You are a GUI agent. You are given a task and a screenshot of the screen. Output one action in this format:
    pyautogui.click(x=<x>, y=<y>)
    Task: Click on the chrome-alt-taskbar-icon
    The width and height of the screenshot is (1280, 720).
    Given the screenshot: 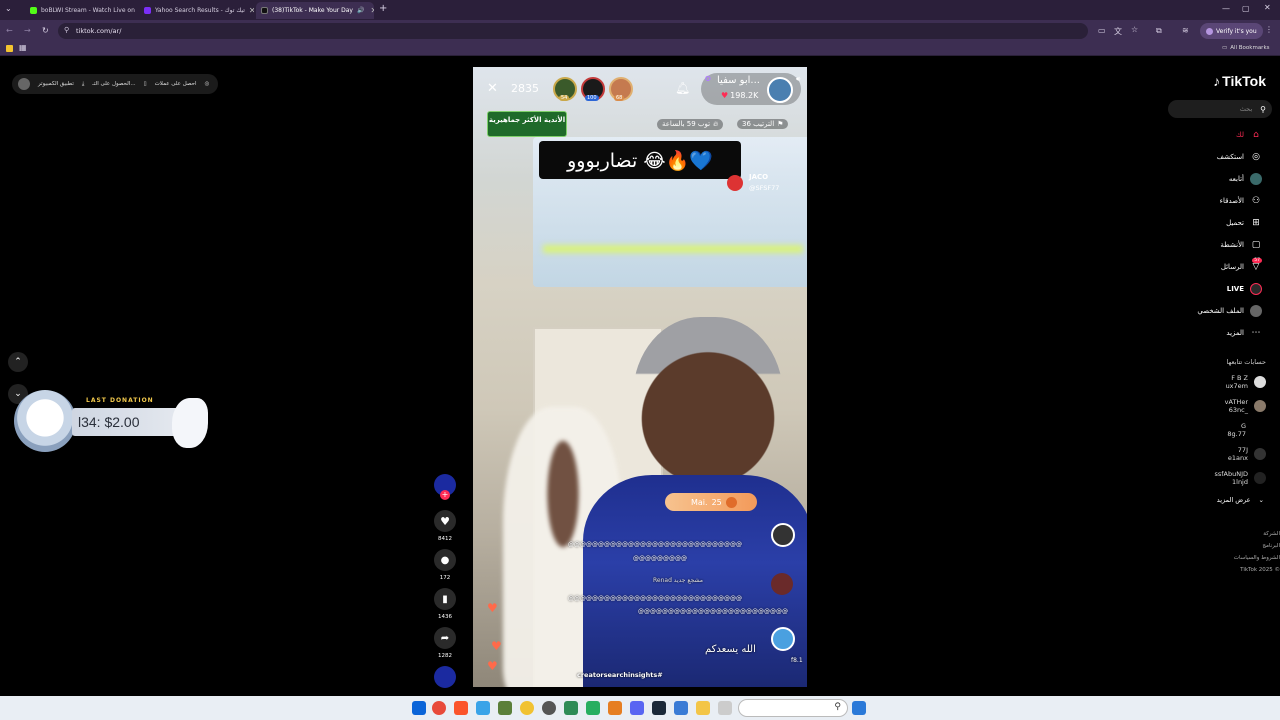 What is the action you would take?
    pyautogui.click(x=527, y=708)
    